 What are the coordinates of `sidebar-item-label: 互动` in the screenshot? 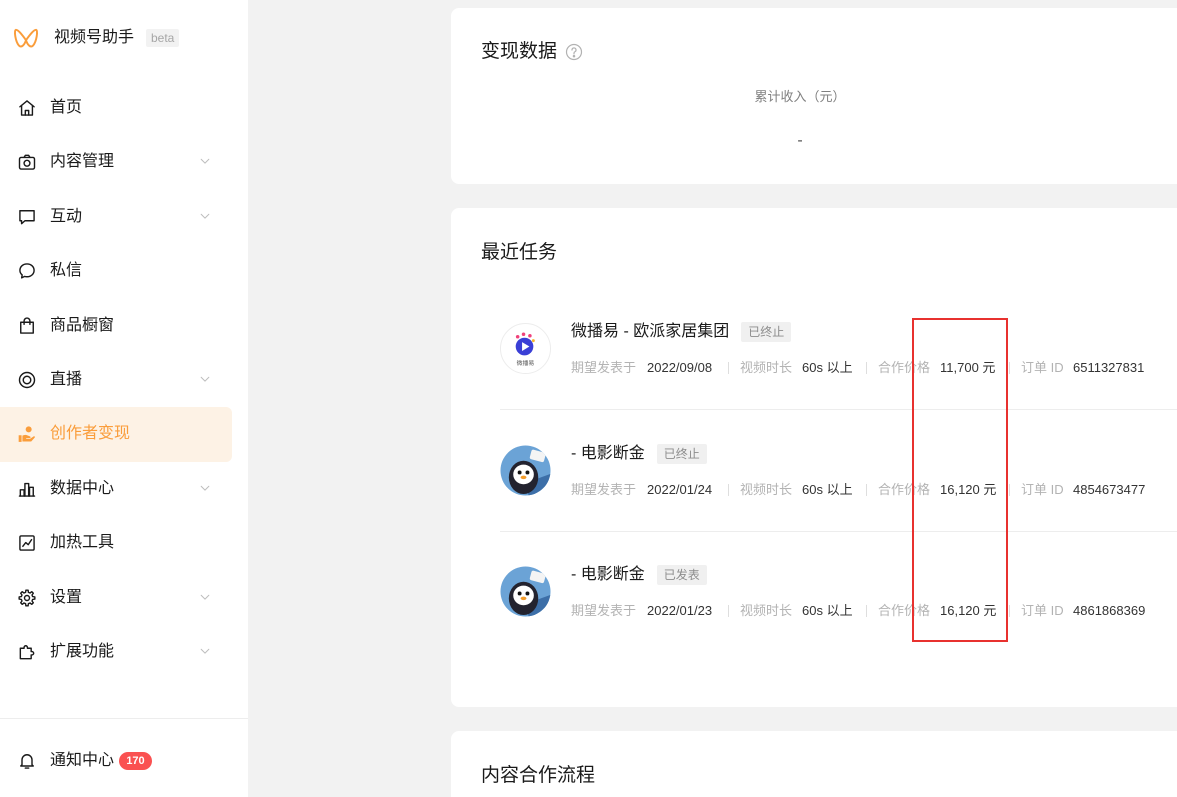 It's located at (66, 216).